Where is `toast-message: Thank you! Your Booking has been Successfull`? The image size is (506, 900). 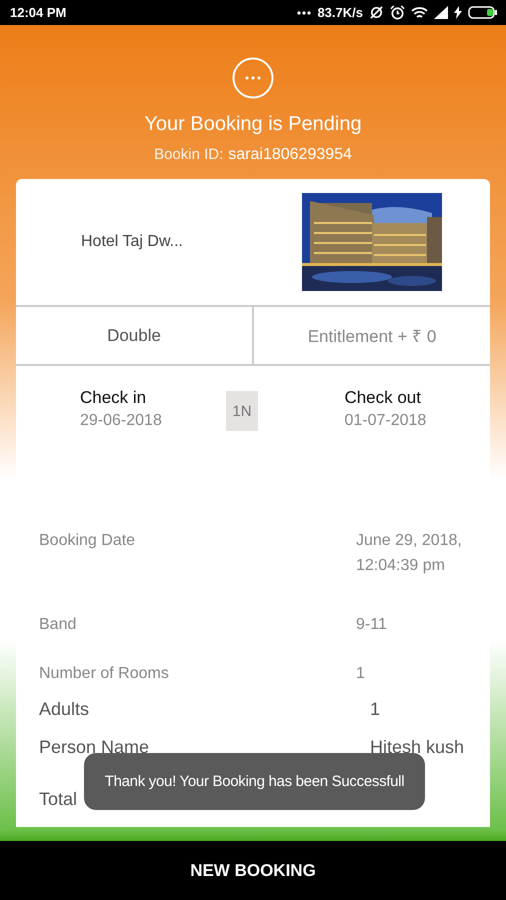 toast-message: Thank you! Your Booking has been Successfull is located at coordinates (254, 781).